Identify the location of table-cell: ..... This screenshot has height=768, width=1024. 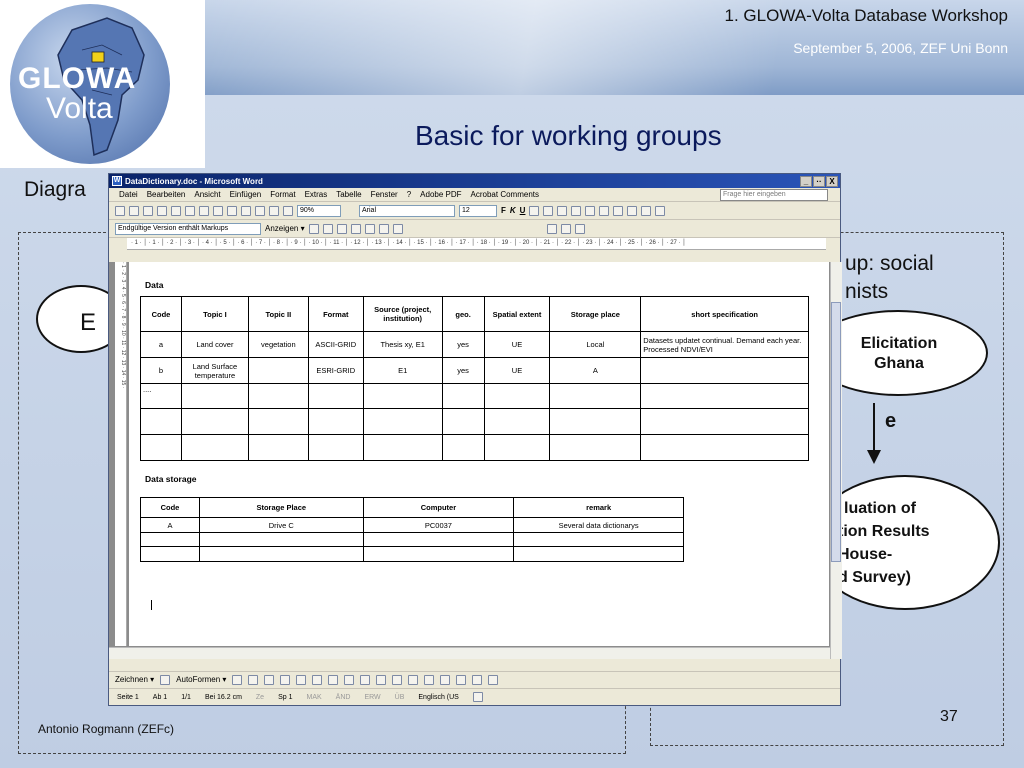
(161, 396).